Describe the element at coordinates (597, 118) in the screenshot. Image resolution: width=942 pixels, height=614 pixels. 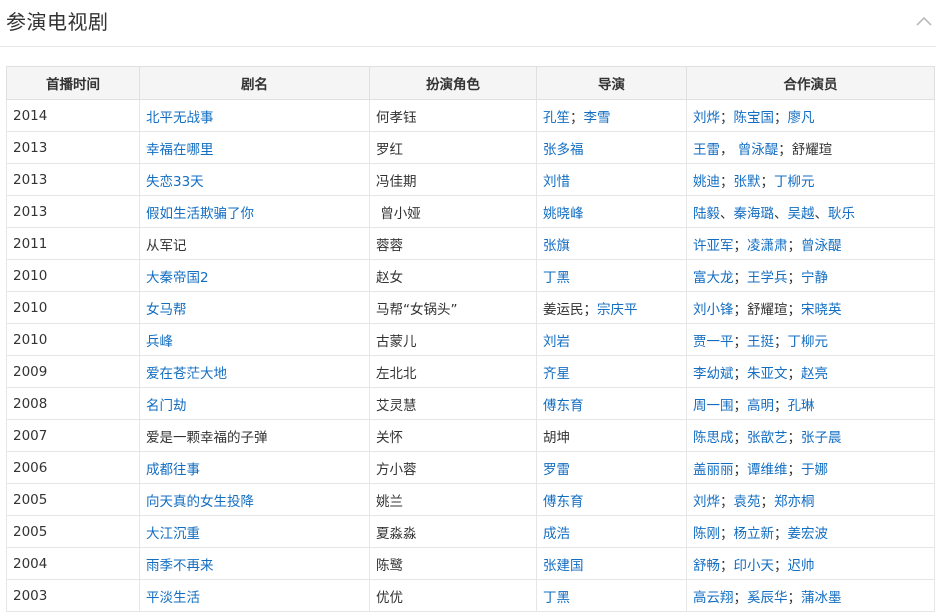
I see `director-link: 李雪` at that location.